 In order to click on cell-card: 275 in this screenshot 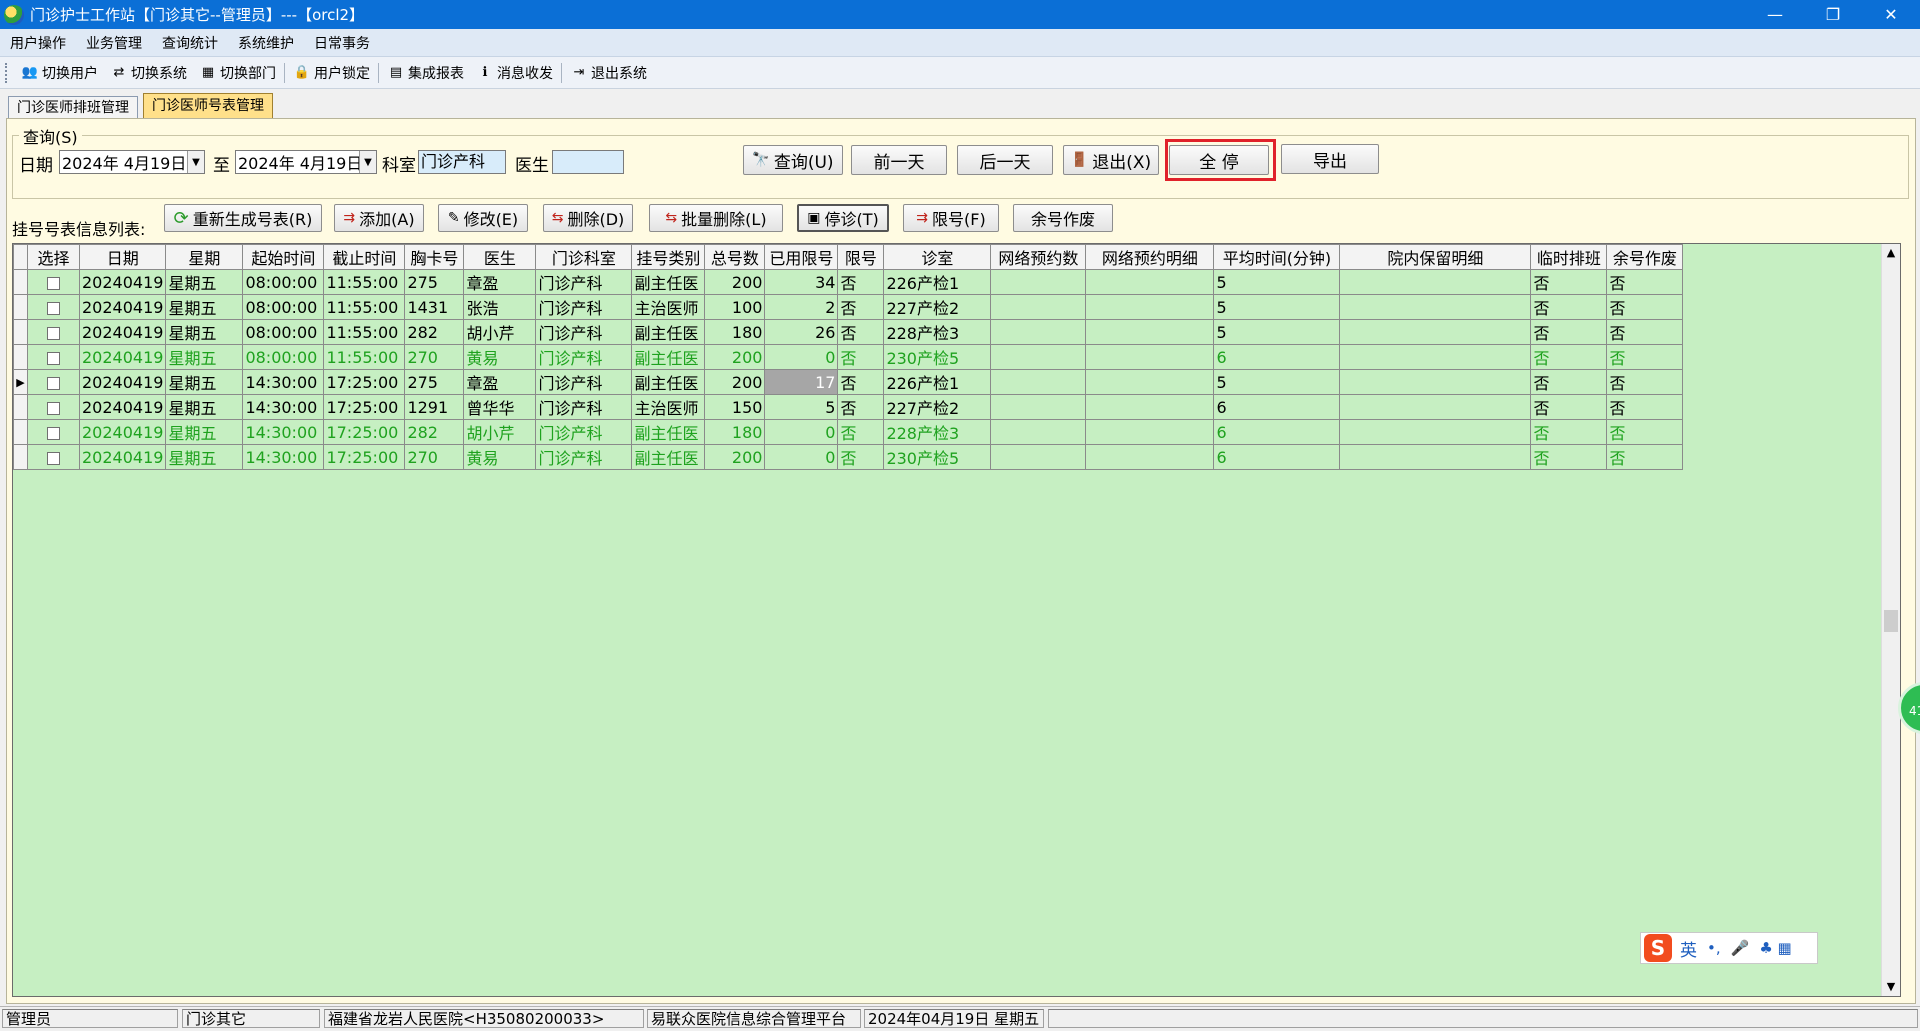, I will do `click(434, 282)`.